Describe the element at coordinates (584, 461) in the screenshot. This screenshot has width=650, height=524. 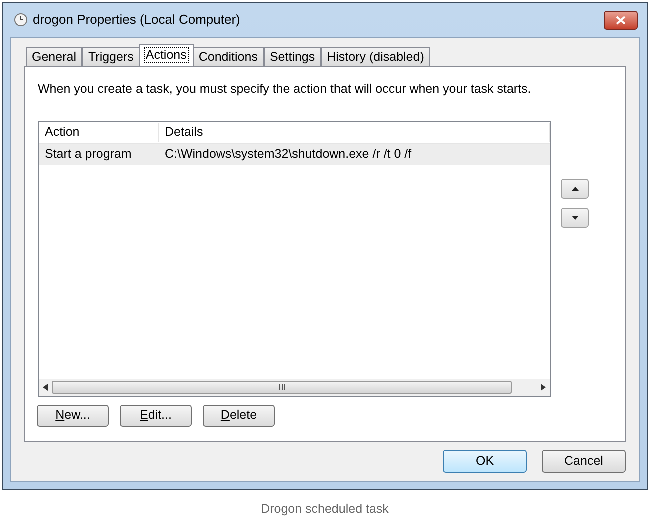
I see `dialog-button: Cancel` at that location.